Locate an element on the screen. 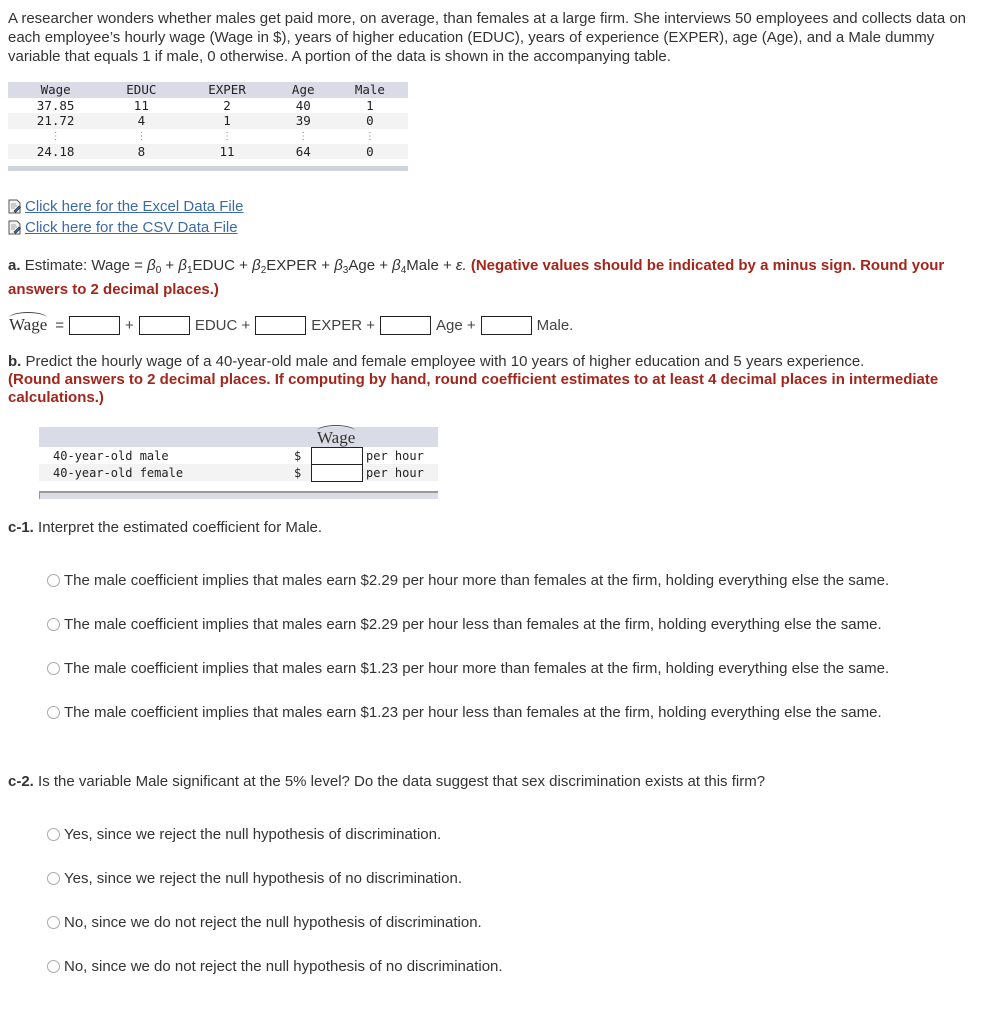 This screenshot has height=1014, width=1008. male-wage-input is located at coordinates (337, 455).